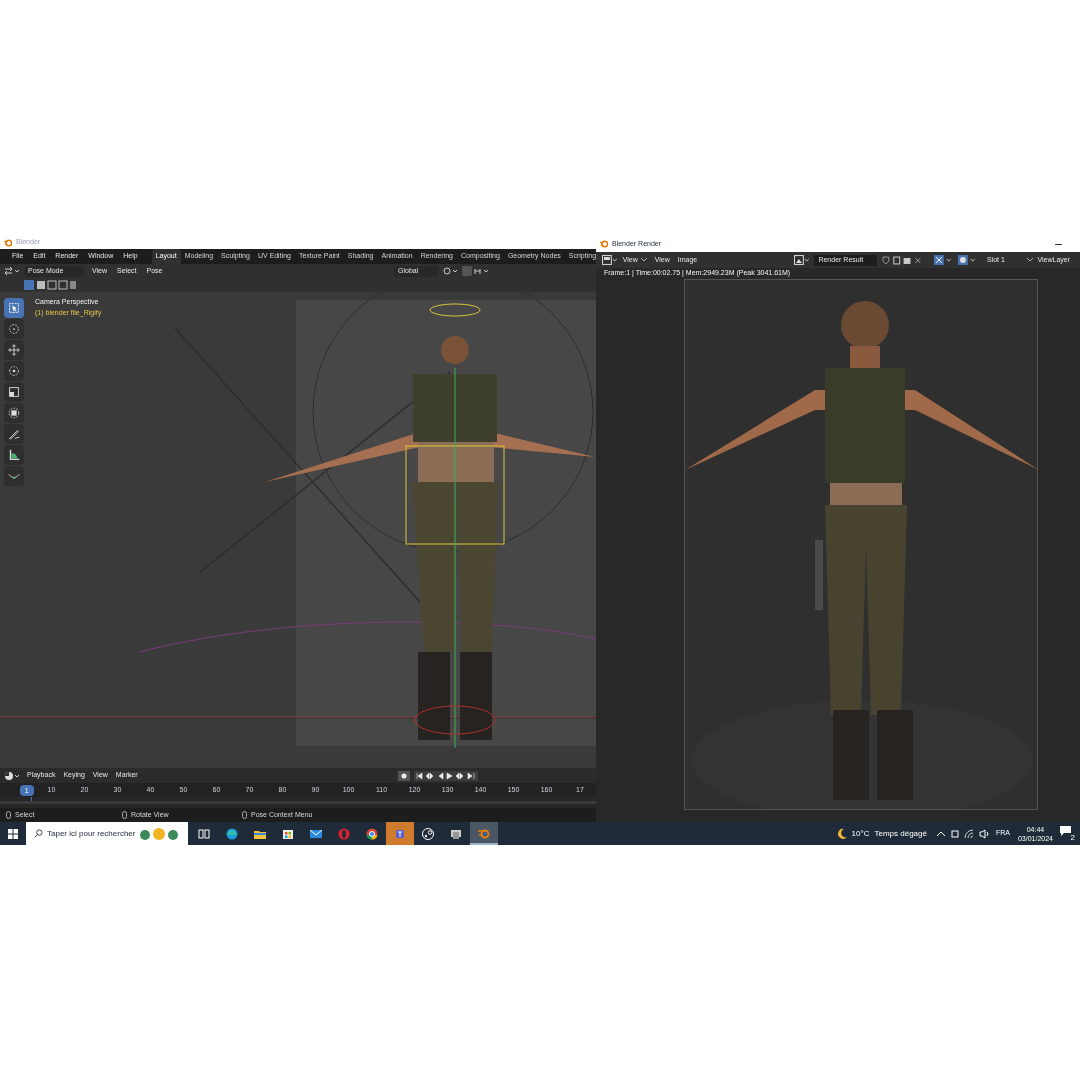  What do you see at coordinates (968, 833) in the screenshot?
I see `wifi-icon` at bounding box center [968, 833].